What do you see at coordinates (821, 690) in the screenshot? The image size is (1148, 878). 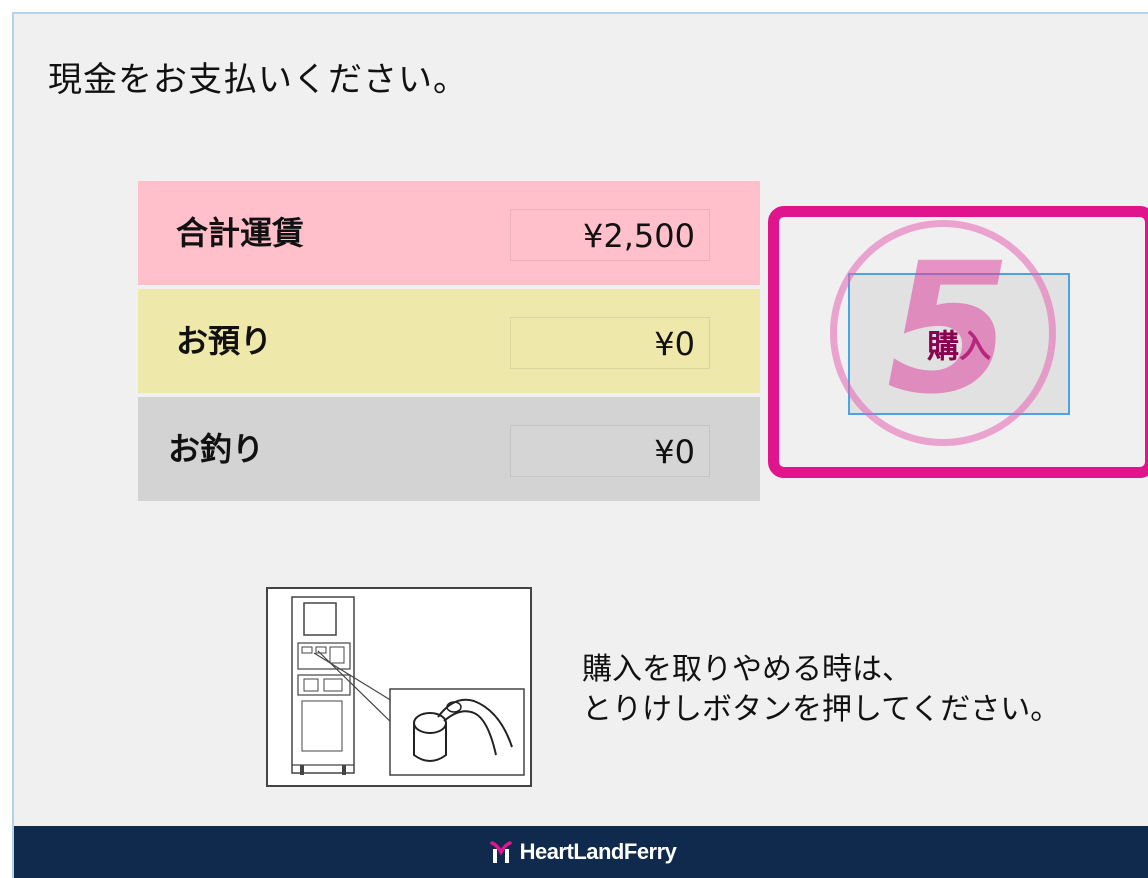 I see `cancel-instruction: 購入を取りやめる時は、 とりけしボタンを押してください。` at bounding box center [821, 690].